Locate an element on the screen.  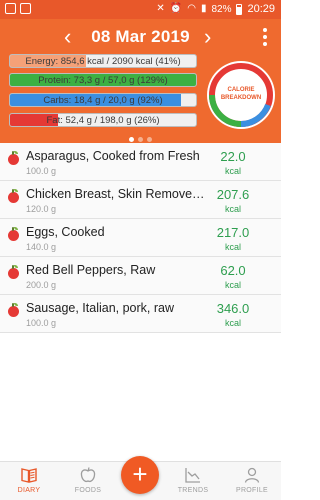
calorie-breakdown-chart: CALORIE BREAKDOWN is located at coordinates (241, 95).